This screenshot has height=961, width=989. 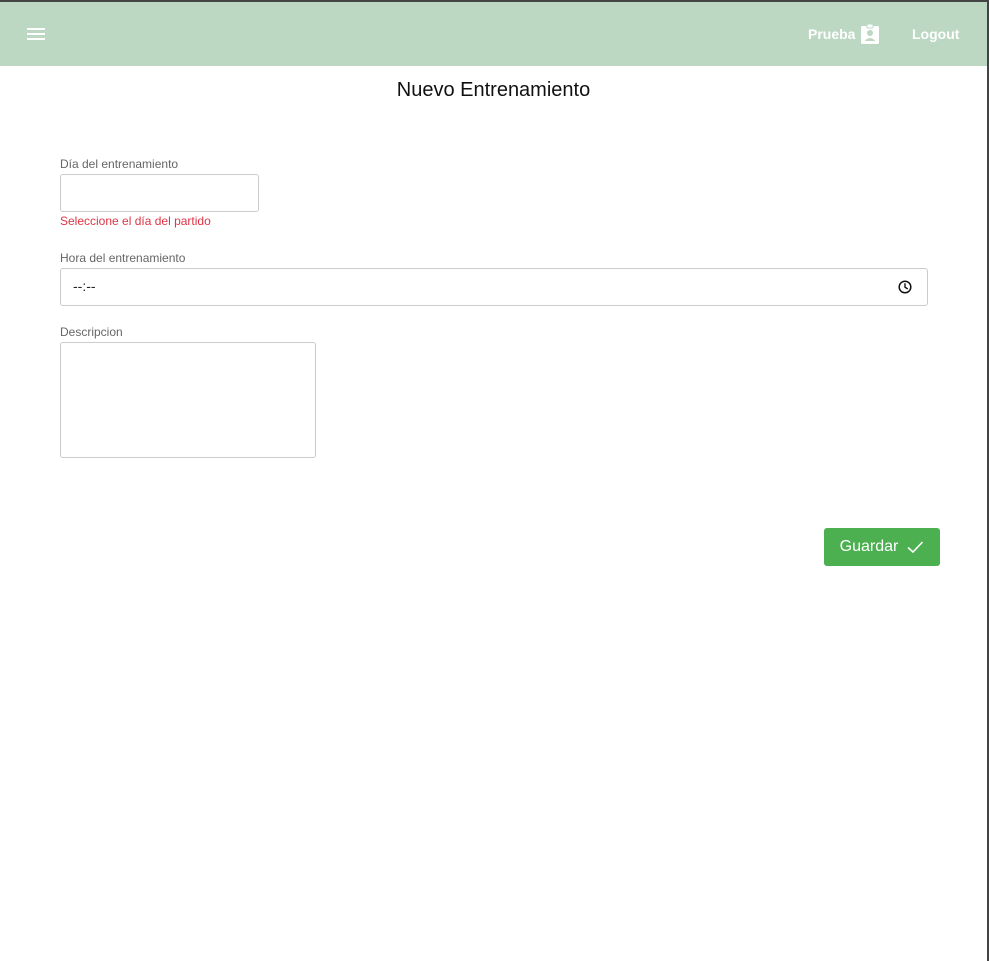 I want to click on description-field-label: Descripcion, so click(x=91, y=332).